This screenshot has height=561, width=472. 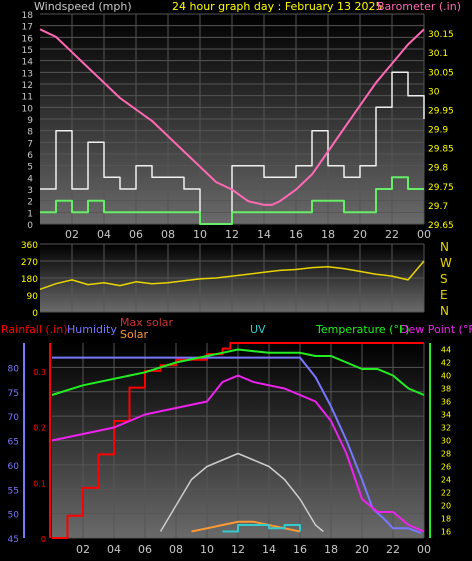 What do you see at coordinates (34, 329) in the screenshot?
I see `legend-rainfall: Rainfall (.in)` at bounding box center [34, 329].